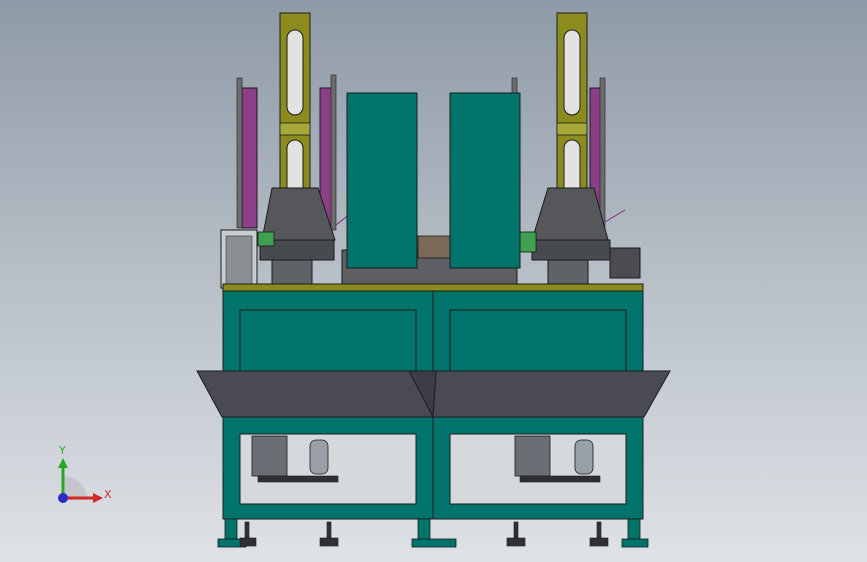  What do you see at coordinates (98, 498) in the screenshot?
I see `x-axis-arrow` at bounding box center [98, 498].